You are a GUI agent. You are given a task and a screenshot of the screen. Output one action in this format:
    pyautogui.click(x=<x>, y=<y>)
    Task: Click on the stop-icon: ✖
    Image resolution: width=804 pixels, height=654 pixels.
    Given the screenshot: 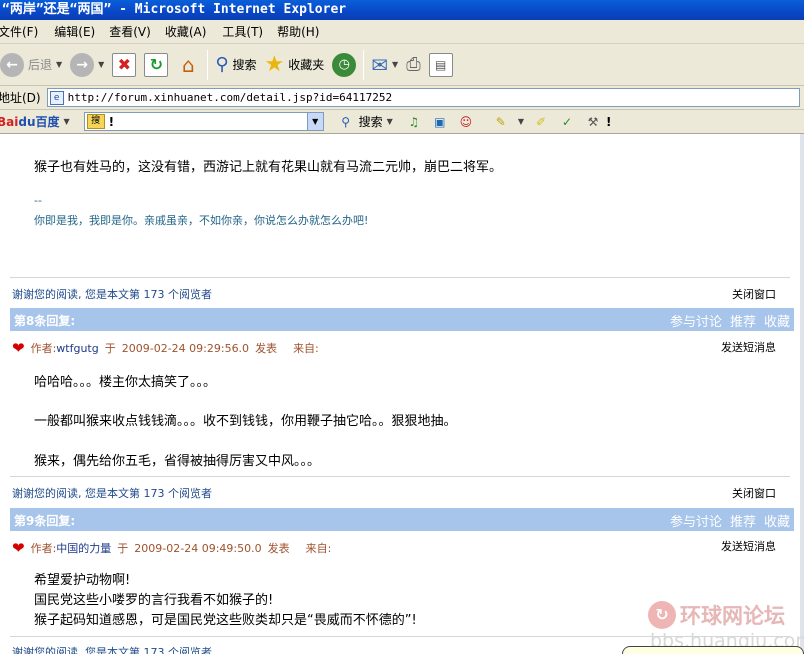 What is the action you would take?
    pyautogui.click(x=124, y=64)
    